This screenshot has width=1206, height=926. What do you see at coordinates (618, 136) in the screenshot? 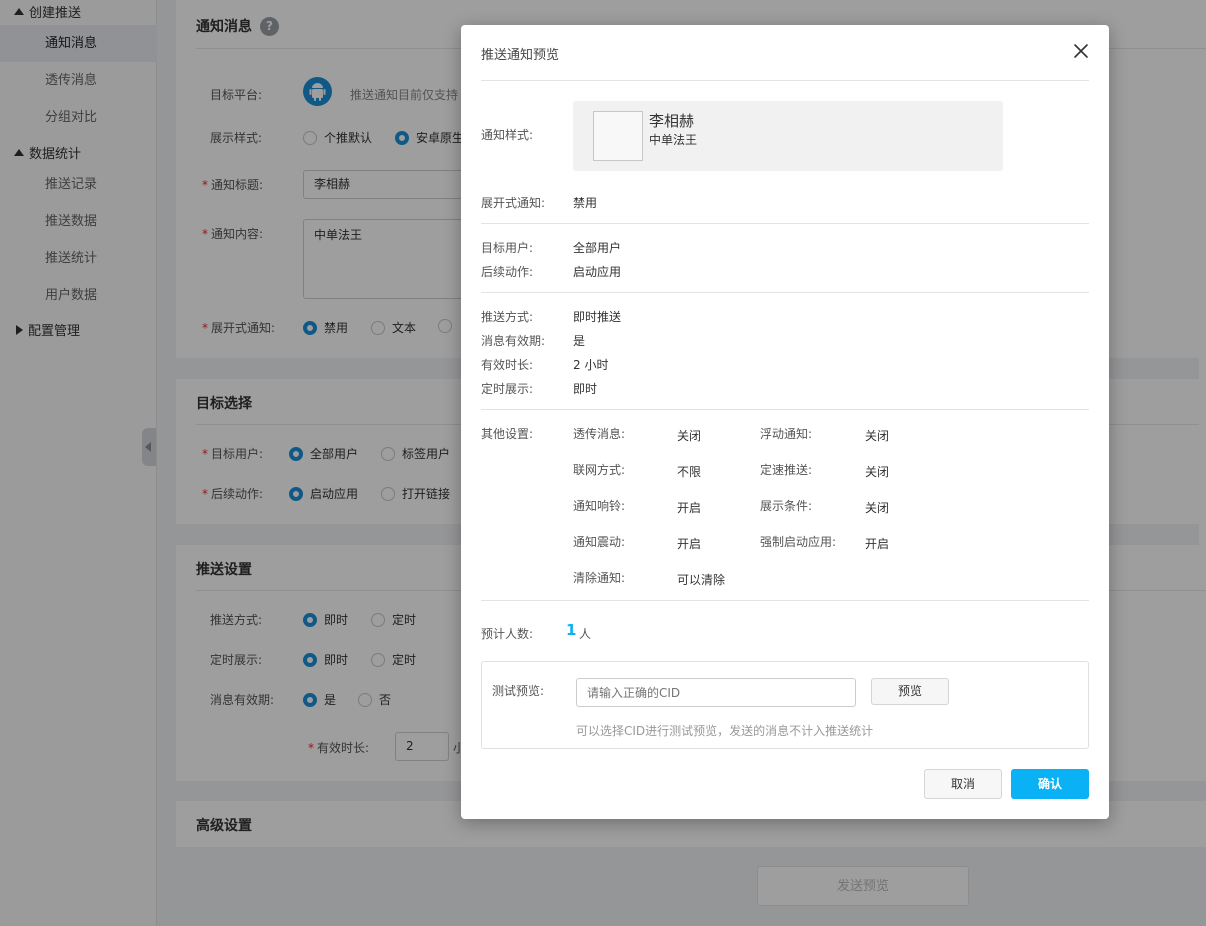
I see `app-icon-placeholder` at bounding box center [618, 136].